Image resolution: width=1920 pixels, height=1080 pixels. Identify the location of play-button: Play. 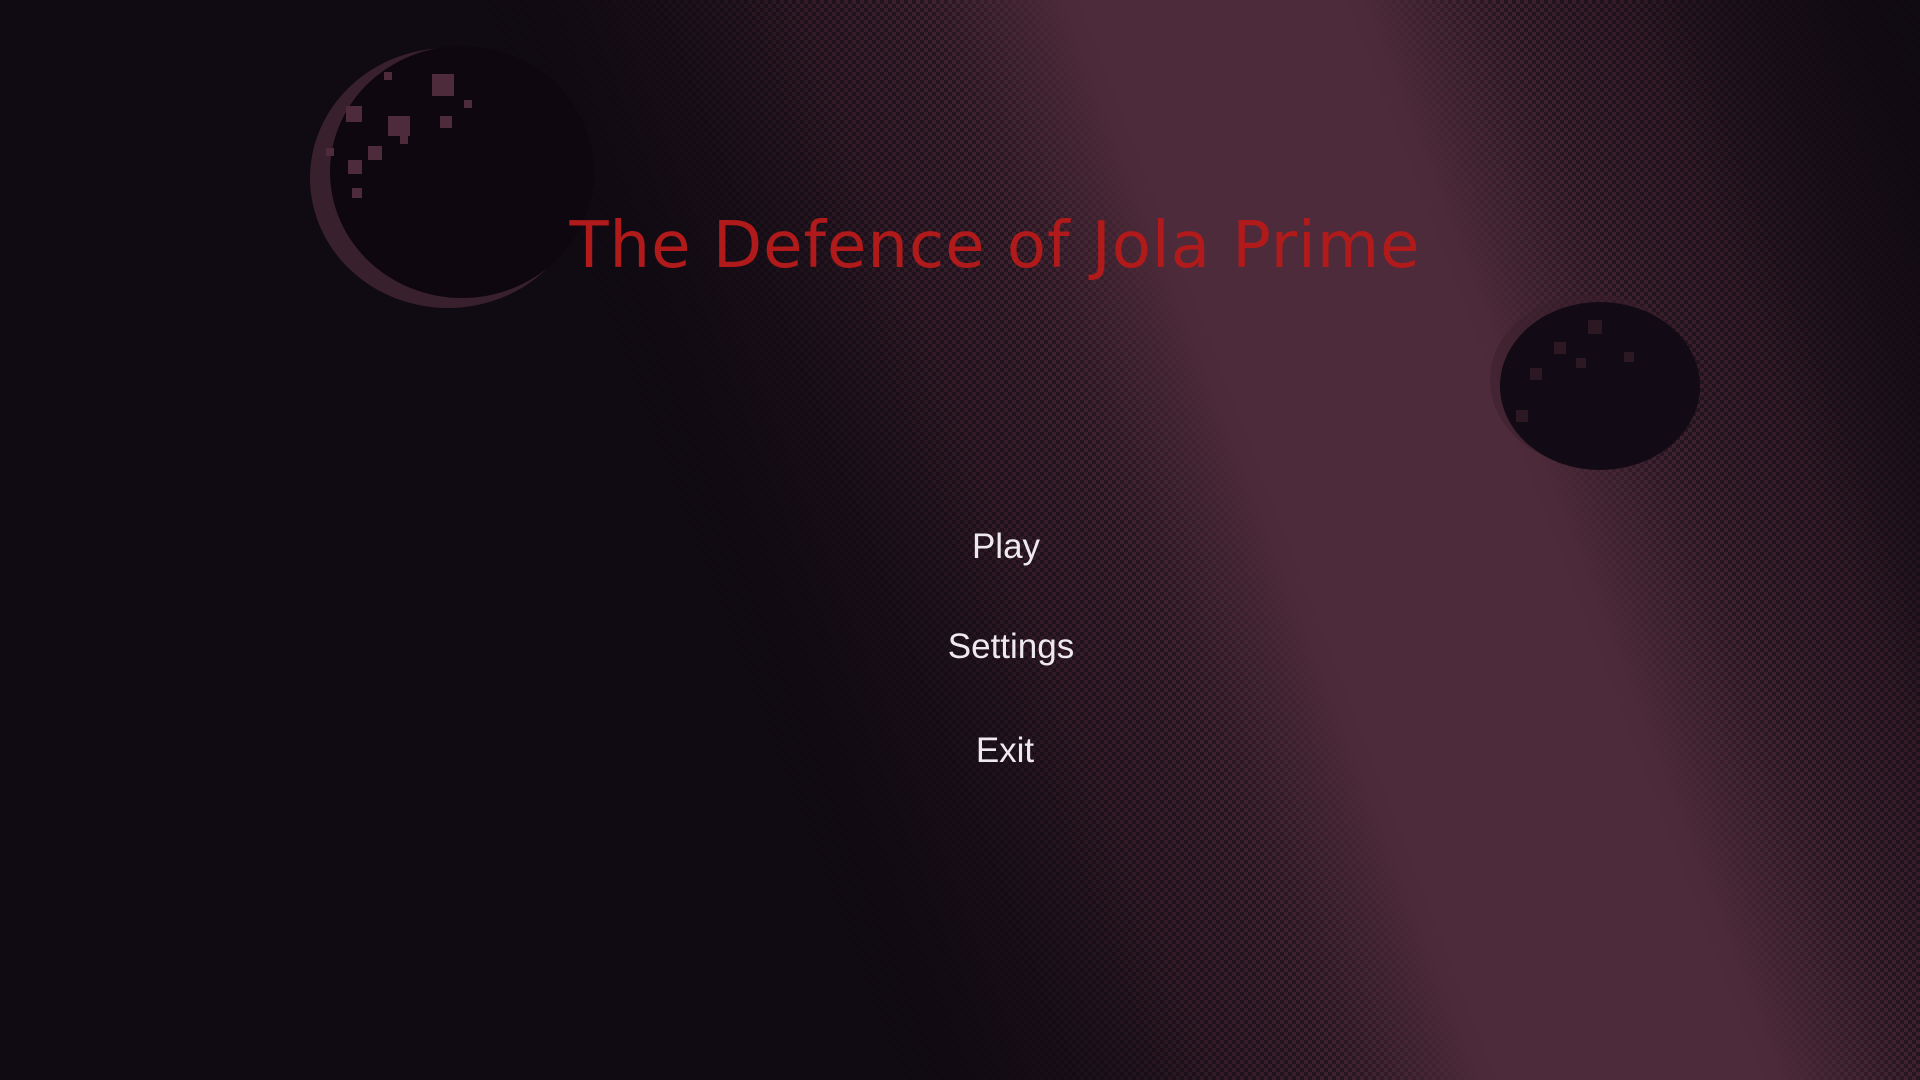
(960, 547).